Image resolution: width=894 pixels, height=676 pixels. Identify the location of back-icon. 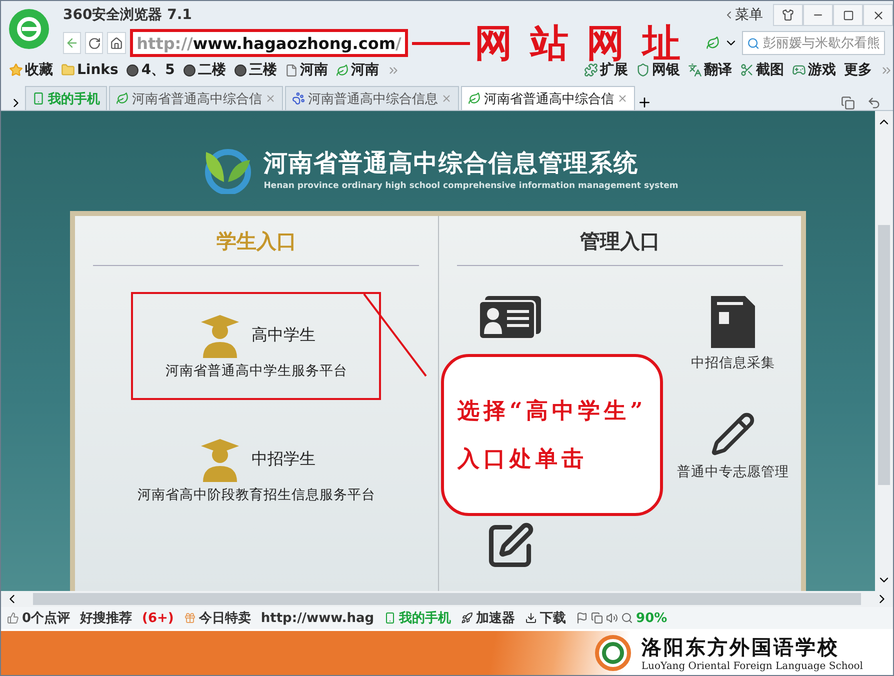
(72, 43).